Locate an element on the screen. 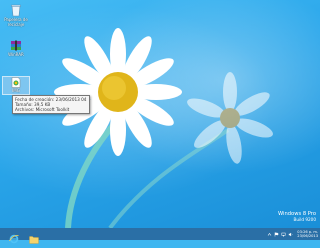  show-hidden-icons-icon is located at coordinates (269, 234).